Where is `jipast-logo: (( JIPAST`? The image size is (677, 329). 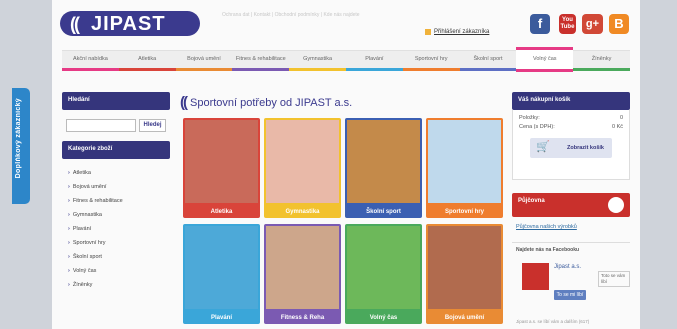 jipast-logo: (( JIPAST is located at coordinates (130, 23).